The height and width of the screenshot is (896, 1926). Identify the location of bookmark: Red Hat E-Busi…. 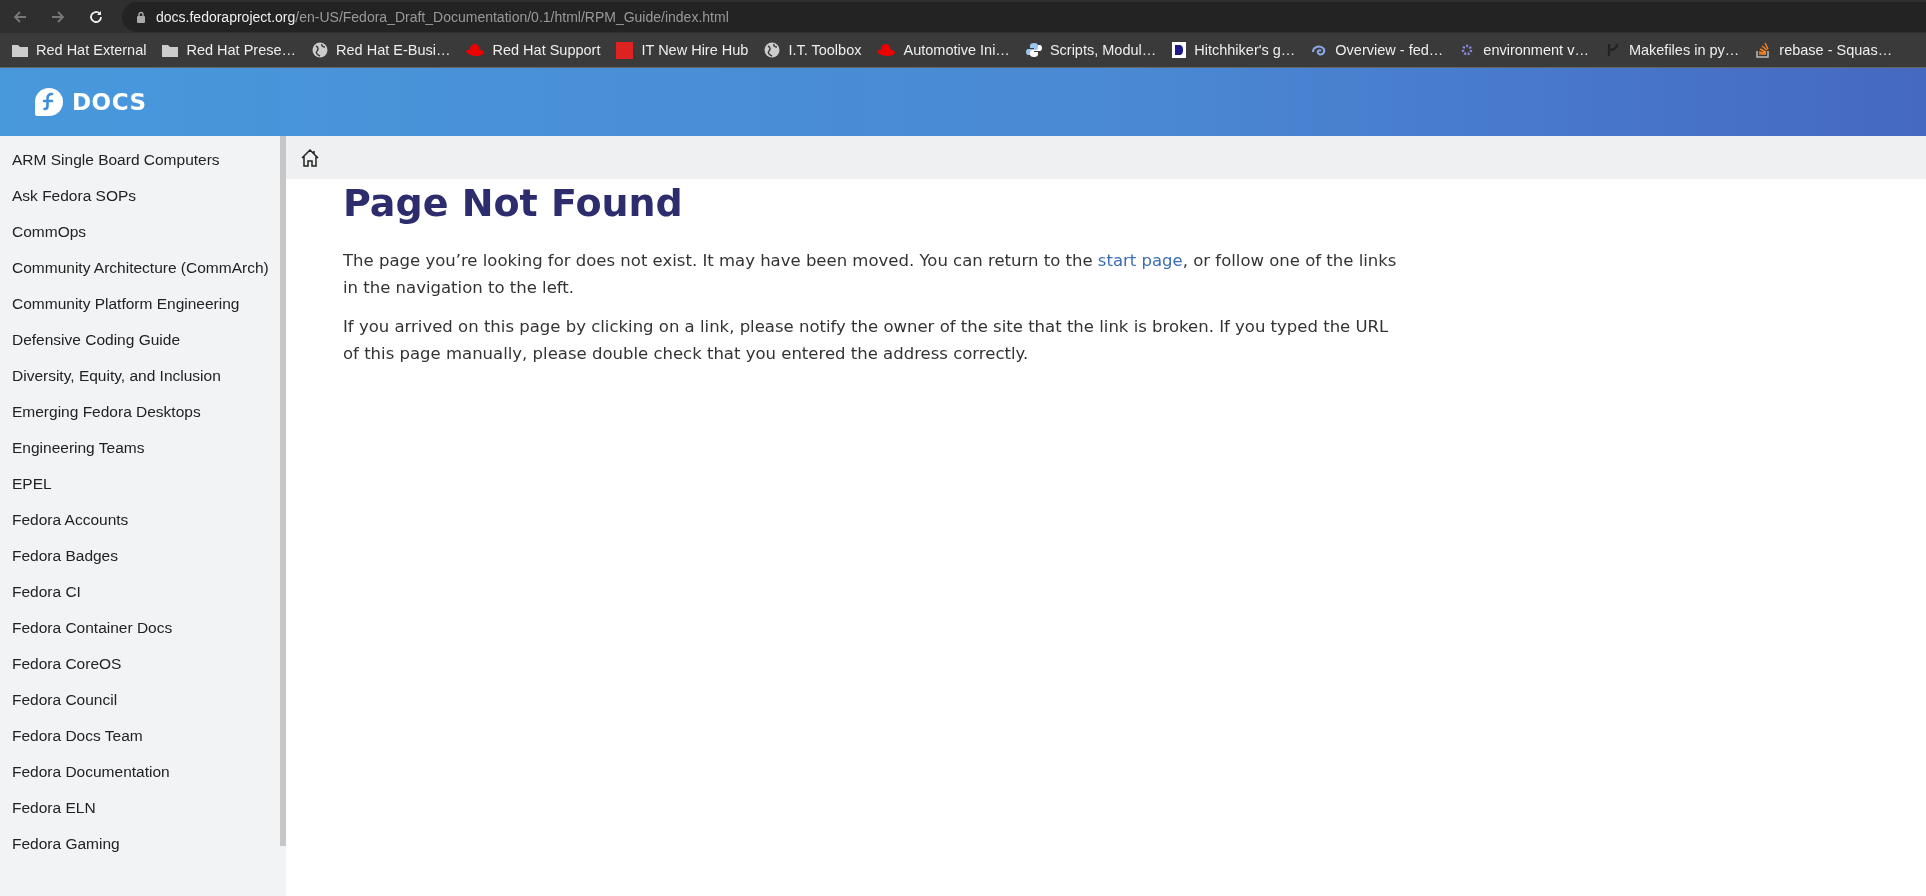
(381, 50).